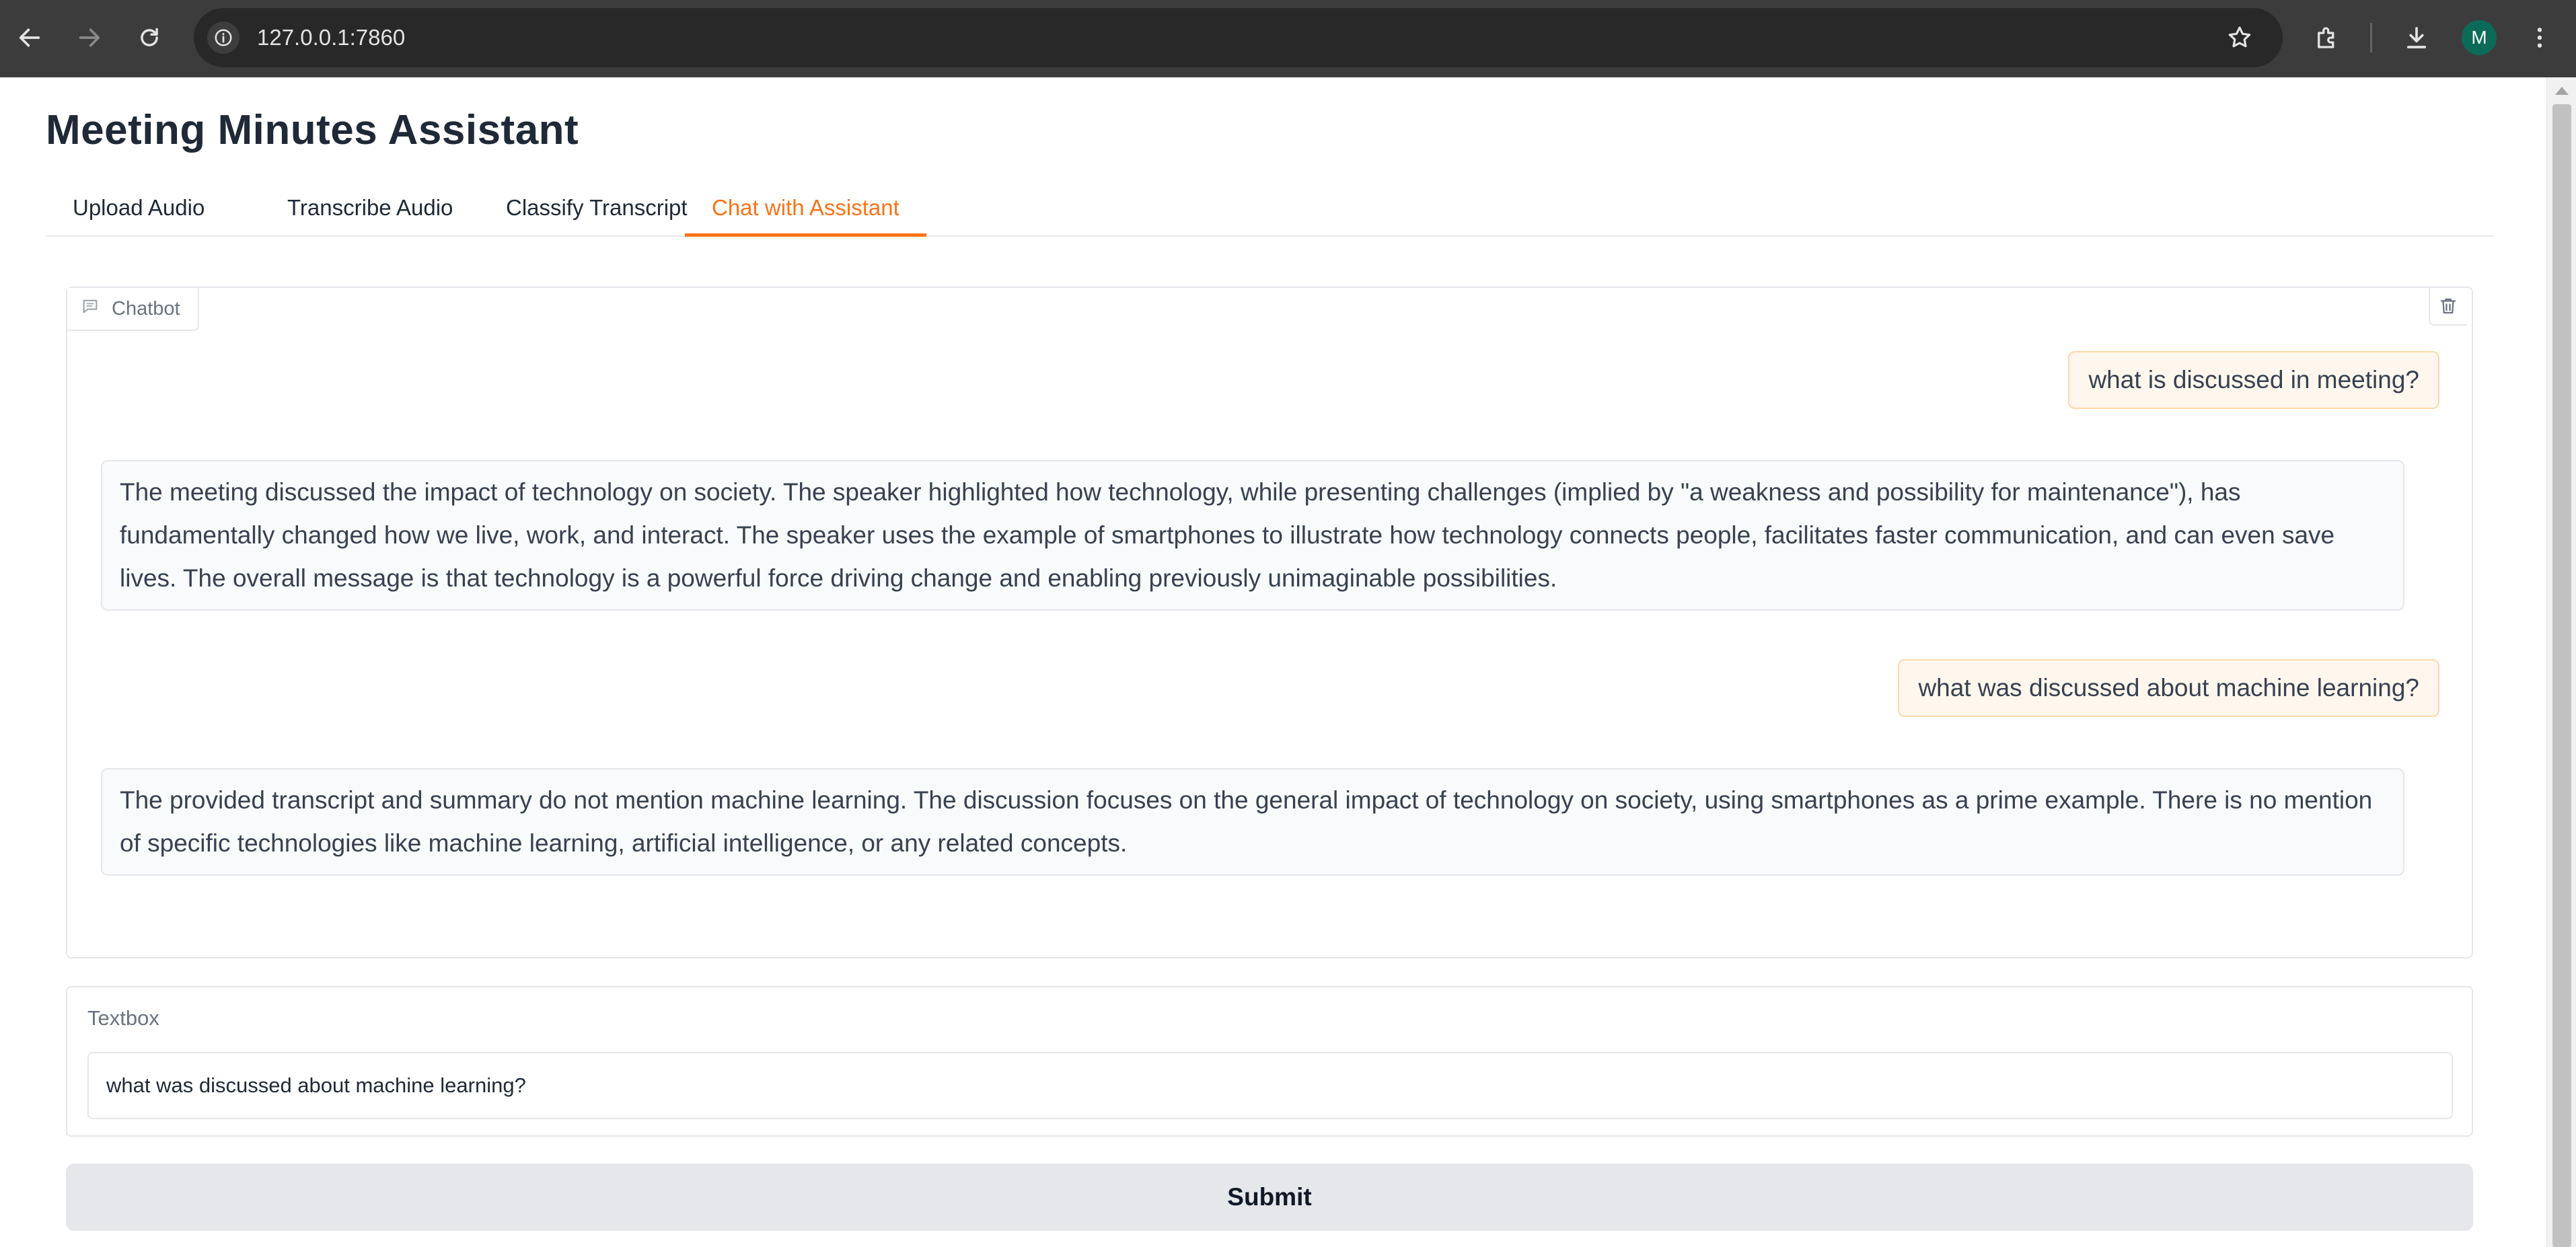 The height and width of the screenshot is (1247, 2576). Describe the element at coordinates (1238, 37) in the screenshot. I see `address-bar: 127.0.0.1:7860` at that location.